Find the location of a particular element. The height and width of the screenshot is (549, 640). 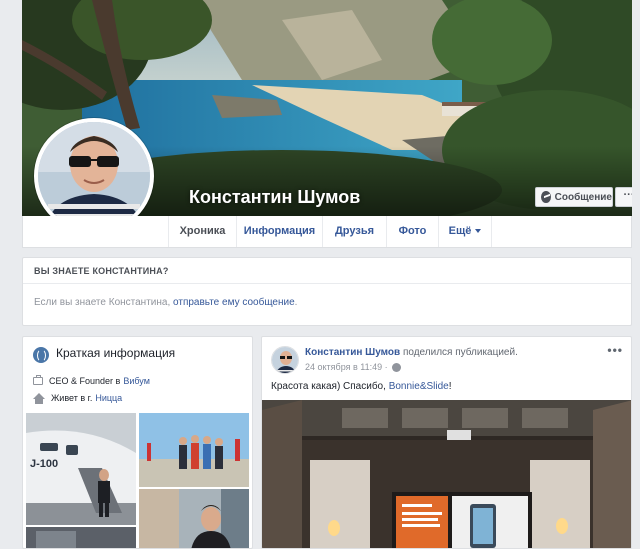

photo-thumbnail-portrait is located at coordinates (194, 518).